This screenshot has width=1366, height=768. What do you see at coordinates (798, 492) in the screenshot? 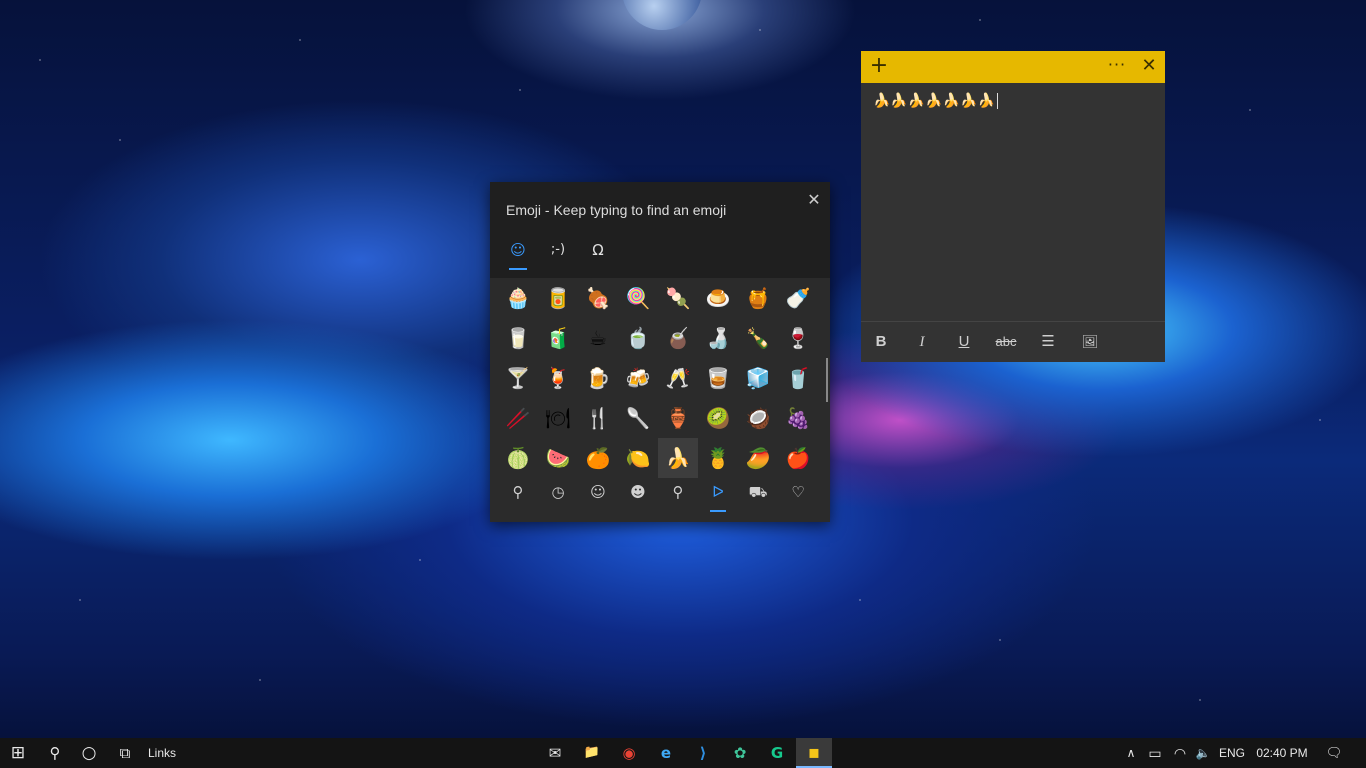
I see `category-symbols-icon: ♡` at bounding box center [798, 492].